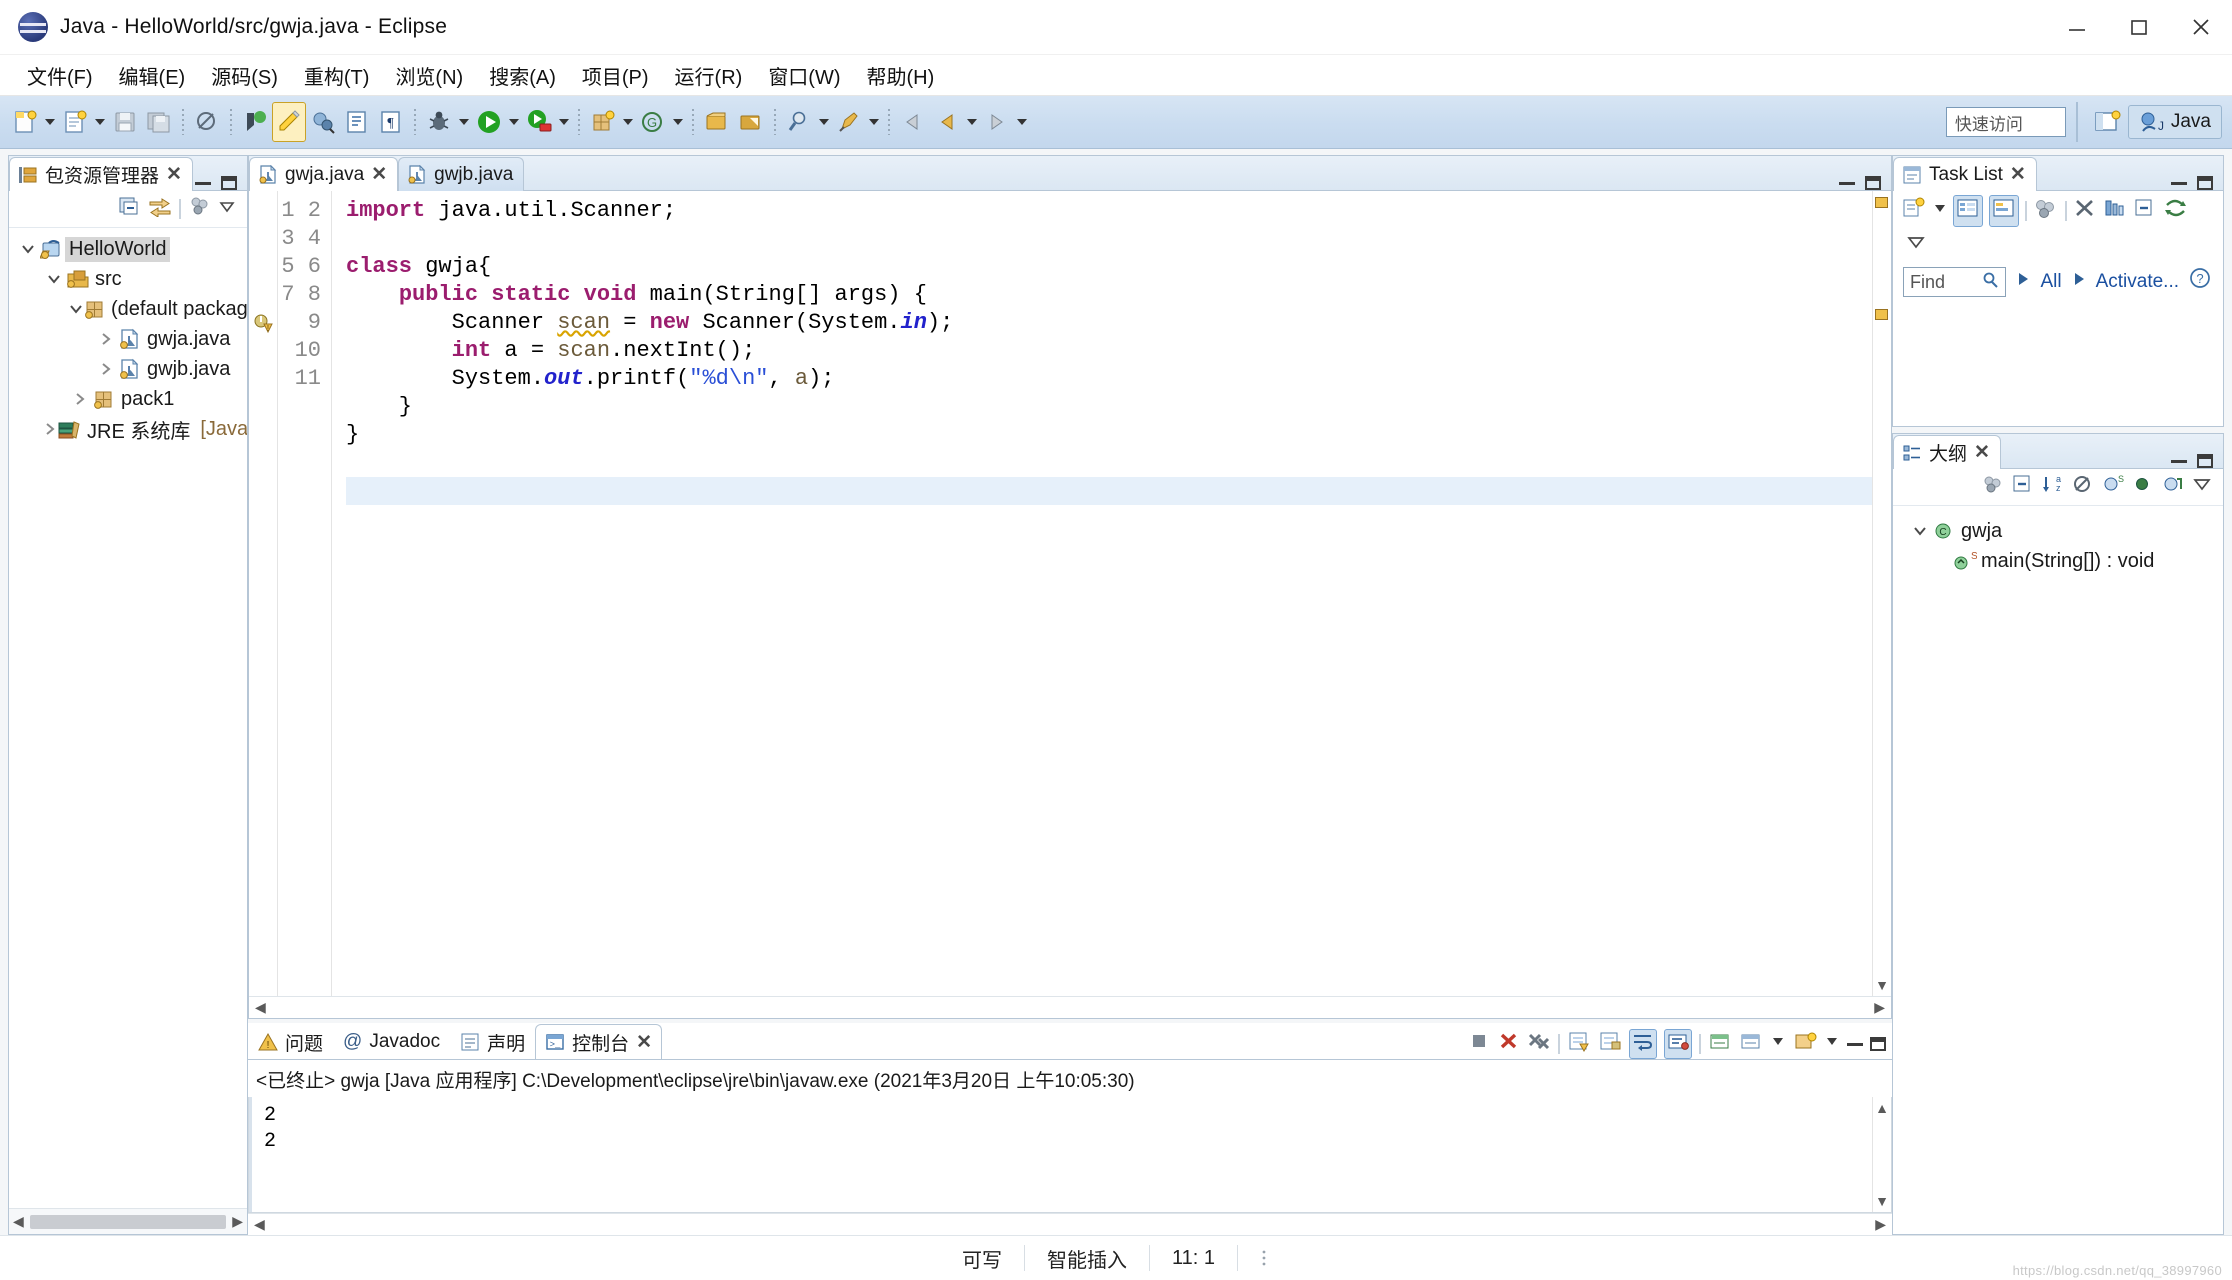  What do you see at coordinates (1965, 174) in the screenshot?
I see `tab-task-list: Task List ✕` at bounding box center [1965, 174].